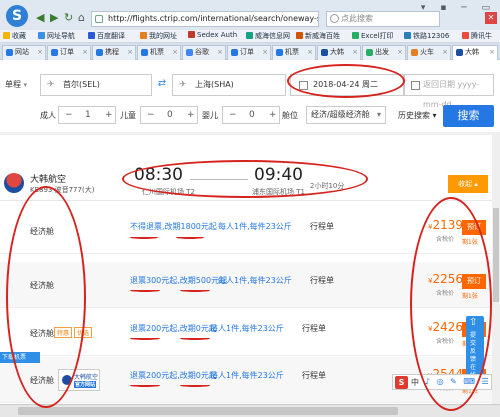  Describe the element at coordinates (56, 36) in the screenshot. I see `bookmark-item: 网址导航` at that location.